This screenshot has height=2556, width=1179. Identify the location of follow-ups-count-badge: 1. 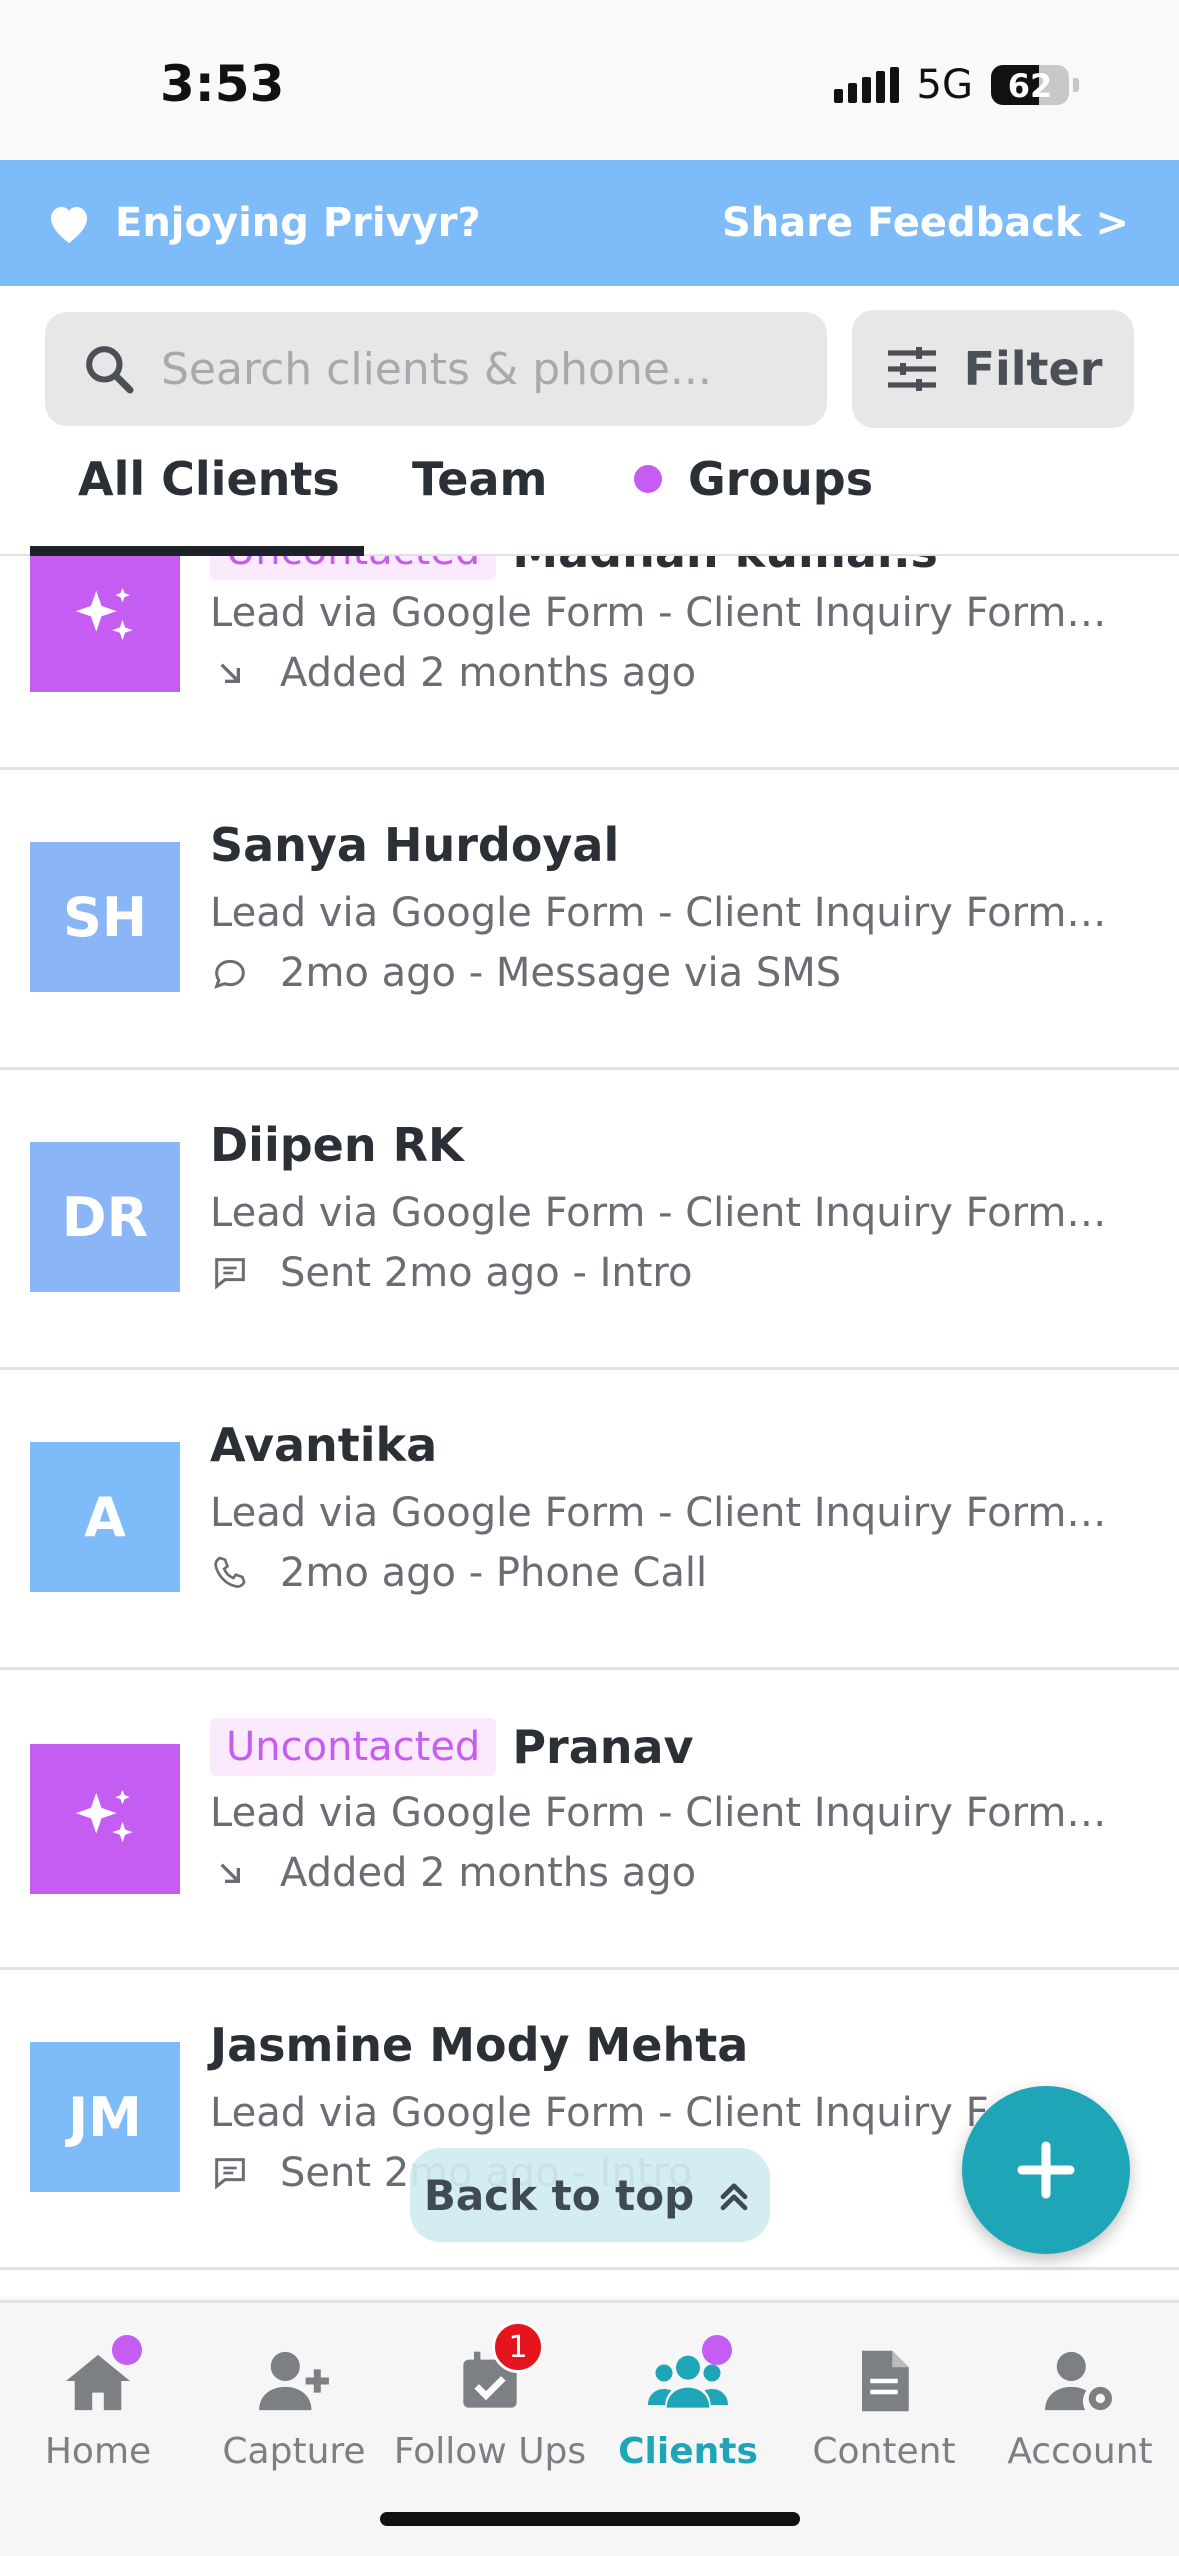
(518, 2347).